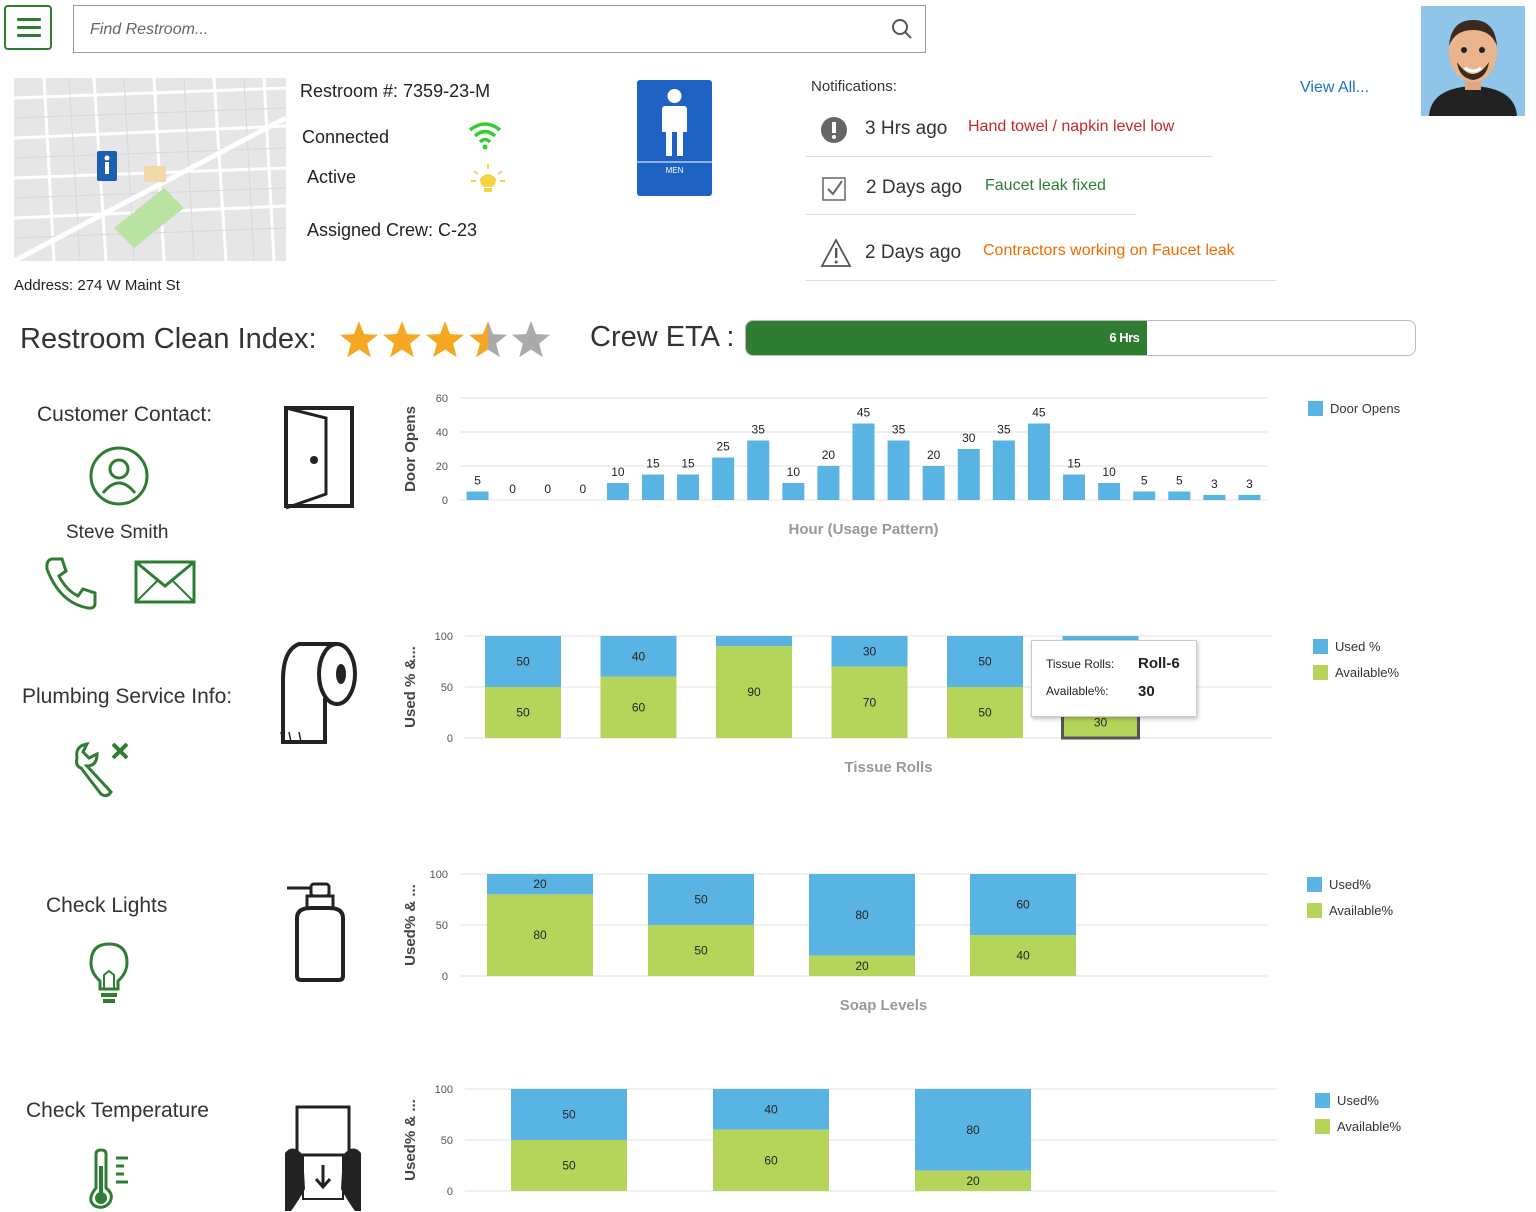  Describe the element at coordinates (870, 702) in the screenshot. I see `available-value-label: 70` at that location.